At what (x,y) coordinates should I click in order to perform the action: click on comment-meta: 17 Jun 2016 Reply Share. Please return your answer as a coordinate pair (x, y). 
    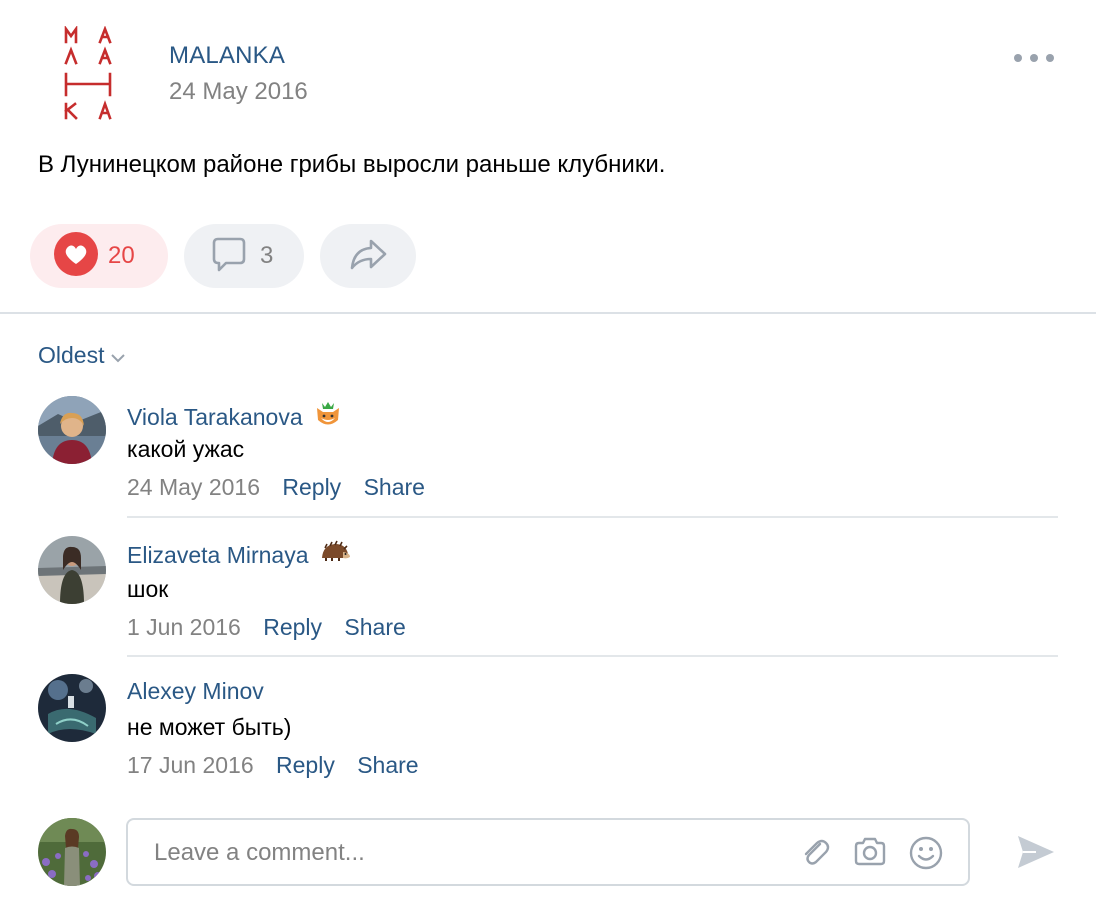
    Looking at the image, I should click on (281, 765).